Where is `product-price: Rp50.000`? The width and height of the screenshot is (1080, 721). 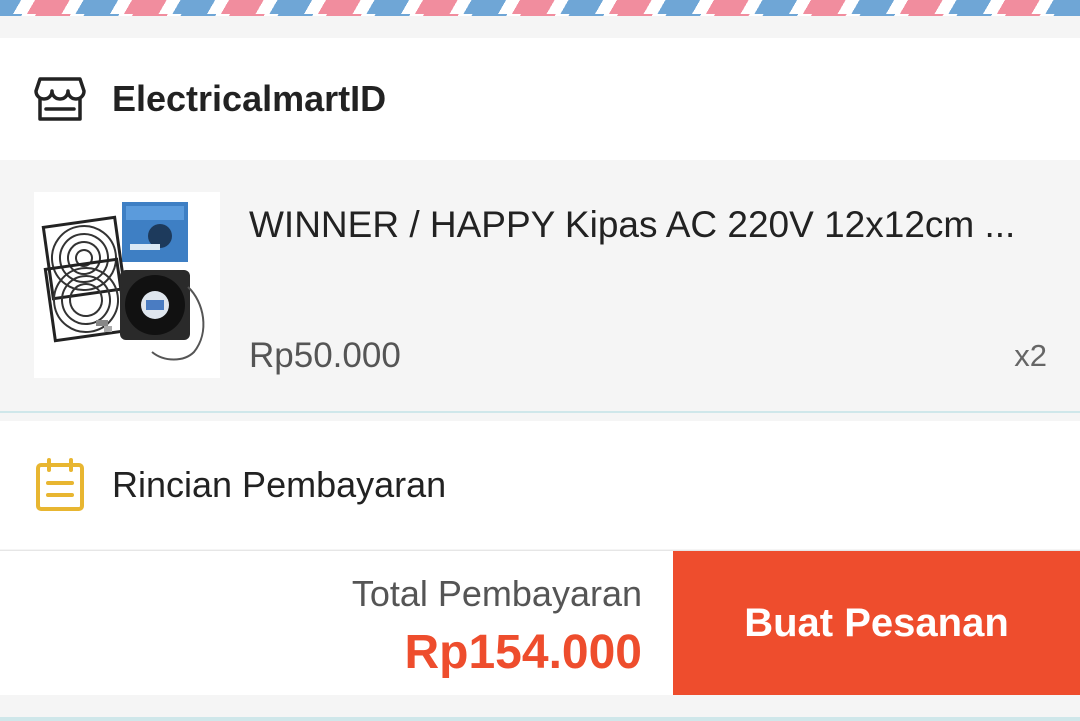 product-price: Rp50.000 is located at coordinates (325, 355).